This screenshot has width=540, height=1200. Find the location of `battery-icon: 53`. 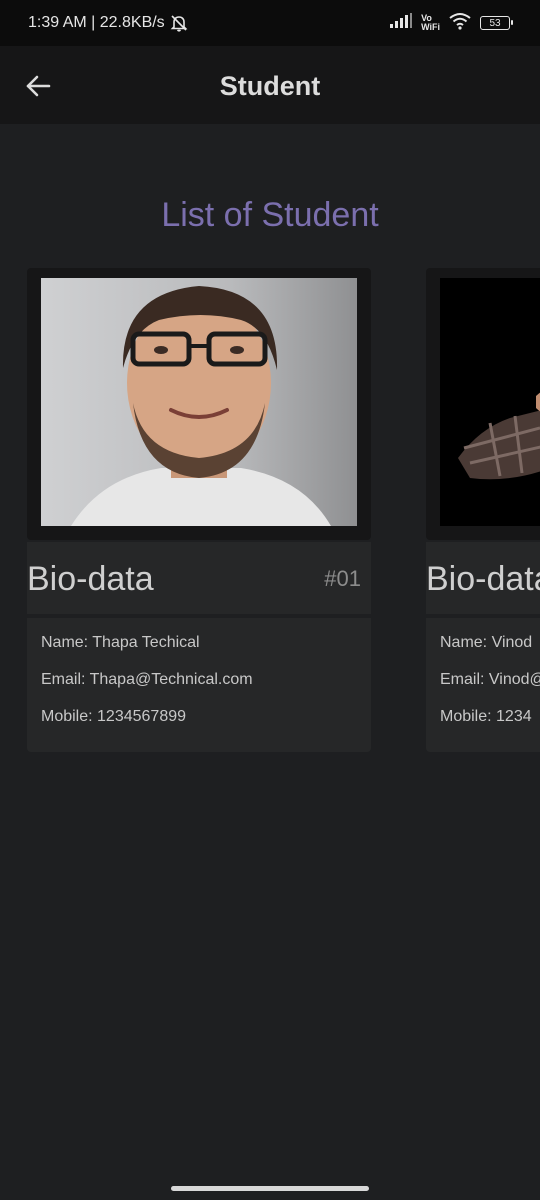

battery-icon: 53 is located at coordinates (496, 23).